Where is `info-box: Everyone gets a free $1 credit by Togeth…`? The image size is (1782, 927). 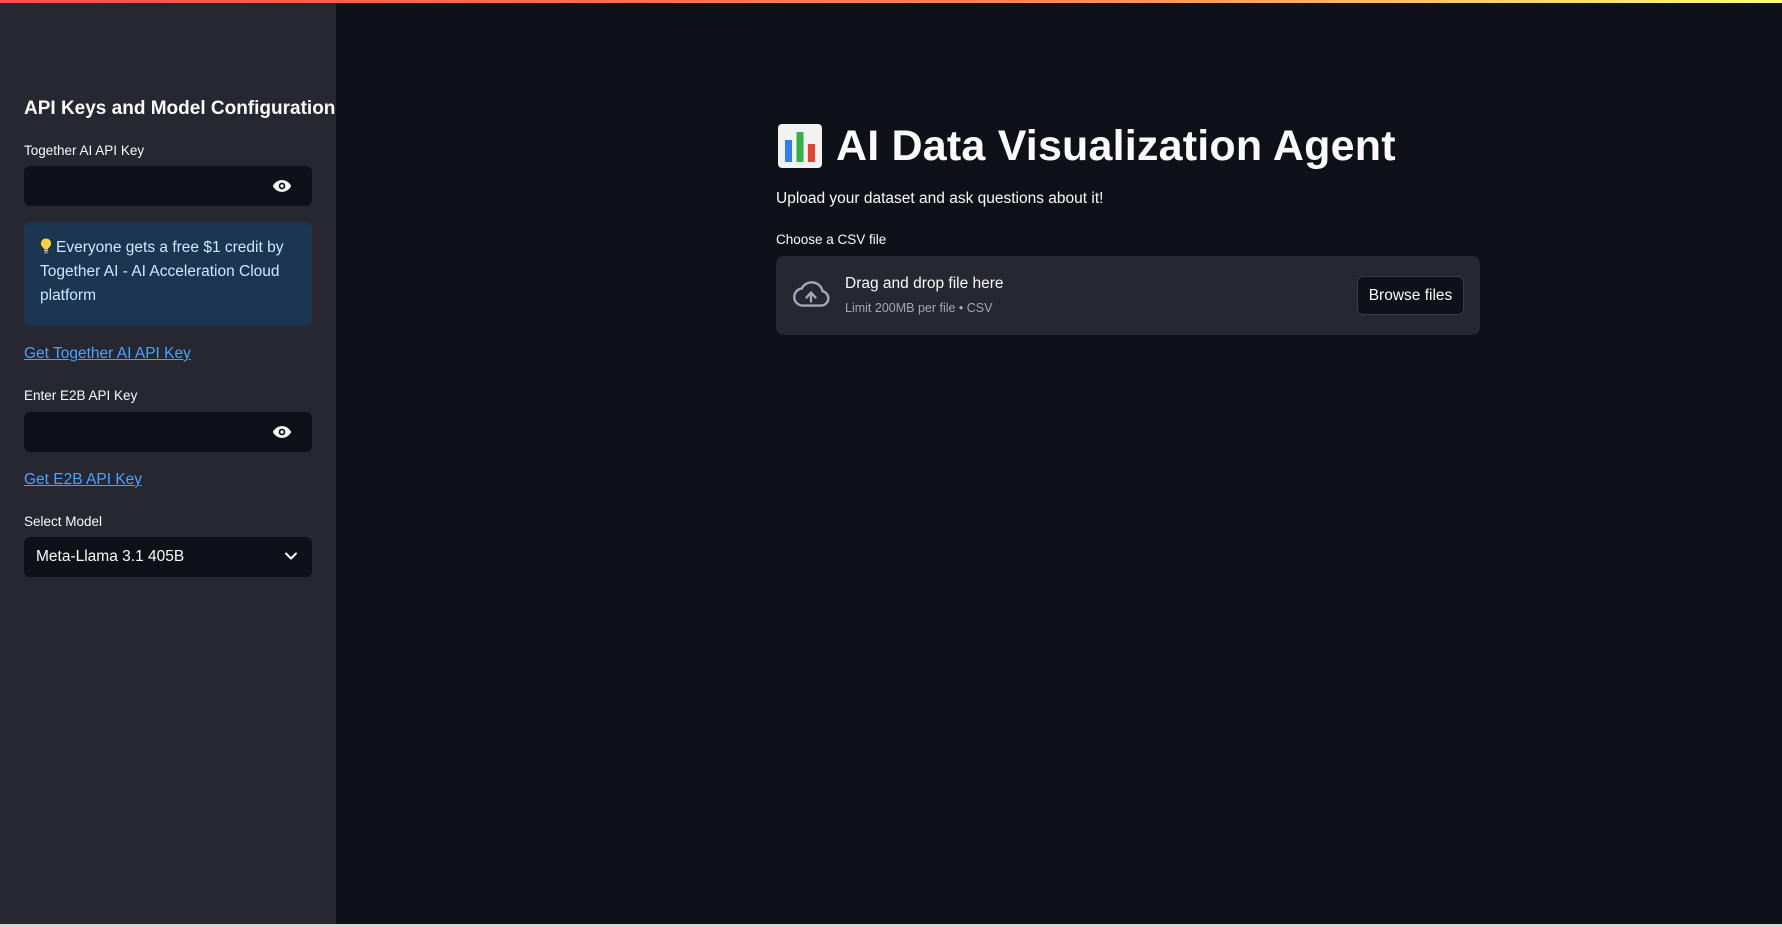
info-box: Everyone gets a free $1 credit by Togeth… is located at coordinates (168, 274).